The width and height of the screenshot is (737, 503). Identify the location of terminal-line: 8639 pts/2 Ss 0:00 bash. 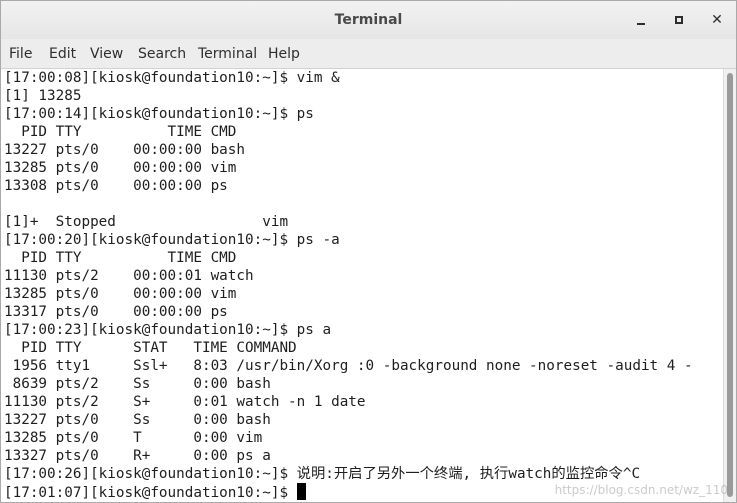
(137, 384).